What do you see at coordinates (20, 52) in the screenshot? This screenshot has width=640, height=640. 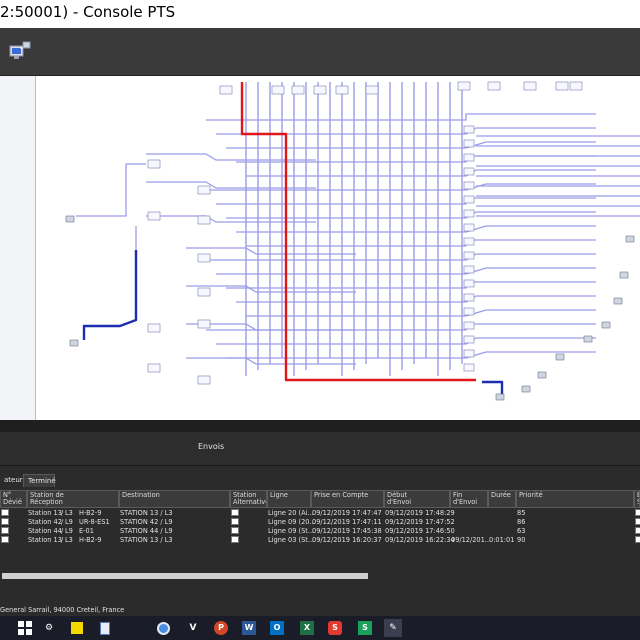 I see `network-monitor-icon` at bounding box center [20, 52].